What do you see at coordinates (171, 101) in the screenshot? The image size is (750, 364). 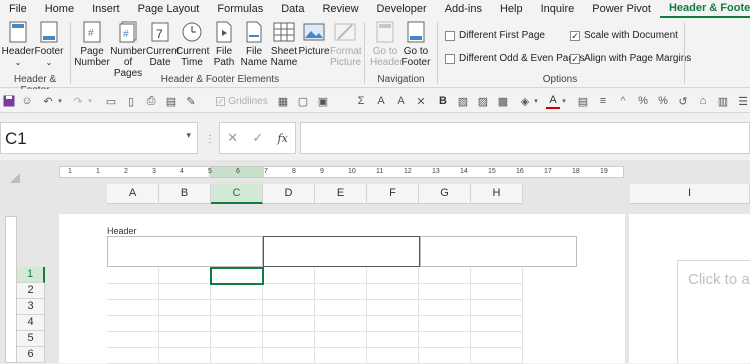 I see `print-preview-icon: ▤` at bounding box center [171, 101].